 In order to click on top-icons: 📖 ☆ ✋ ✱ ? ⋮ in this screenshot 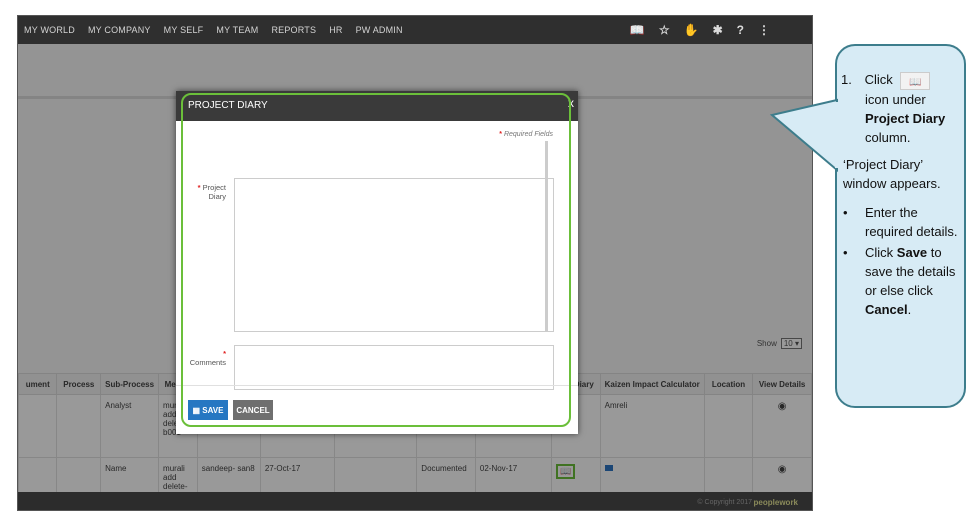, I will do `click(693, 30)`.